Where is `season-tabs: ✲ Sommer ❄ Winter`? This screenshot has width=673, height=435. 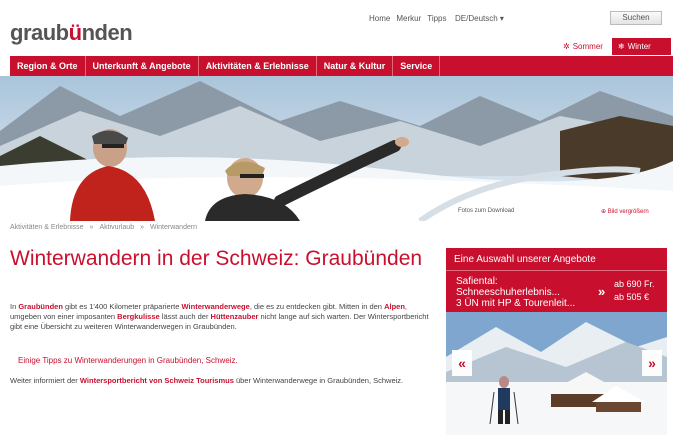 season-tabs: ✲ Sommer ❄ Winter is located at coordinates (614, 46).